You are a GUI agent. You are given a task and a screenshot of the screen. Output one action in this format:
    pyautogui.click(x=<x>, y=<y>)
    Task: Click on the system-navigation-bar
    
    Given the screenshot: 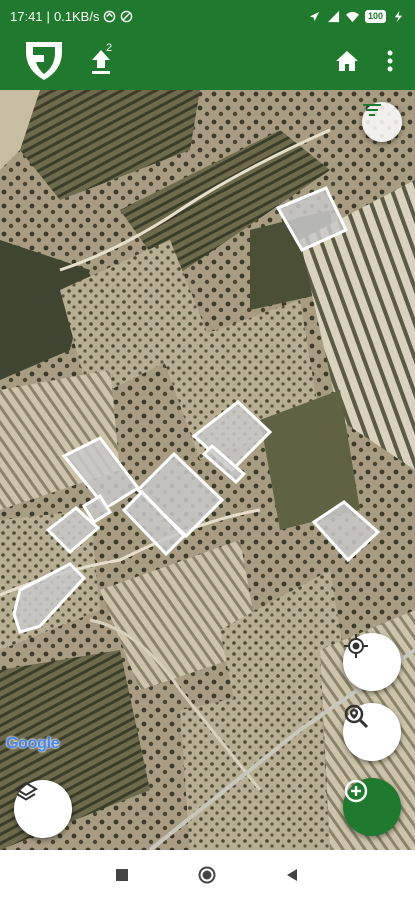 What is the action you would take?
    pyautogui.click(x=207, y=875)
    